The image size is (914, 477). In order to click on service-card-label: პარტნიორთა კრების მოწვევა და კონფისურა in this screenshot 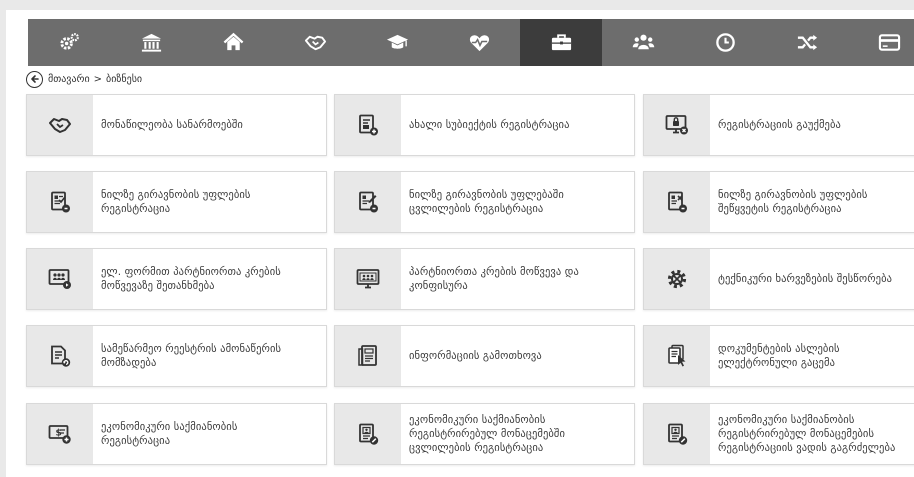, I will do `click(494, 279)`.